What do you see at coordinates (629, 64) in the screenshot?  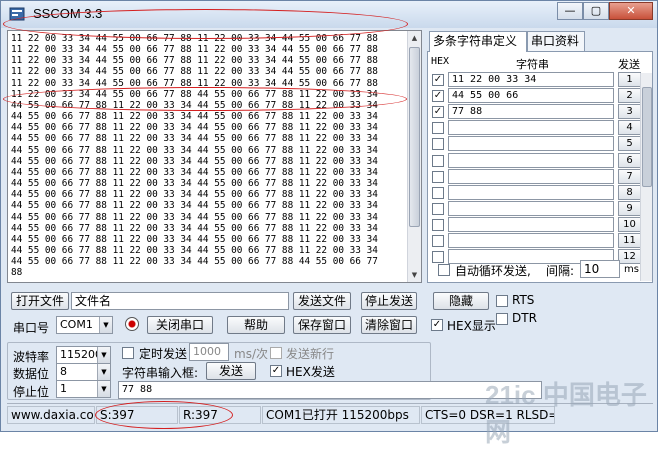 I see `send-column-header: 发送` at bounding box center [629, 64].